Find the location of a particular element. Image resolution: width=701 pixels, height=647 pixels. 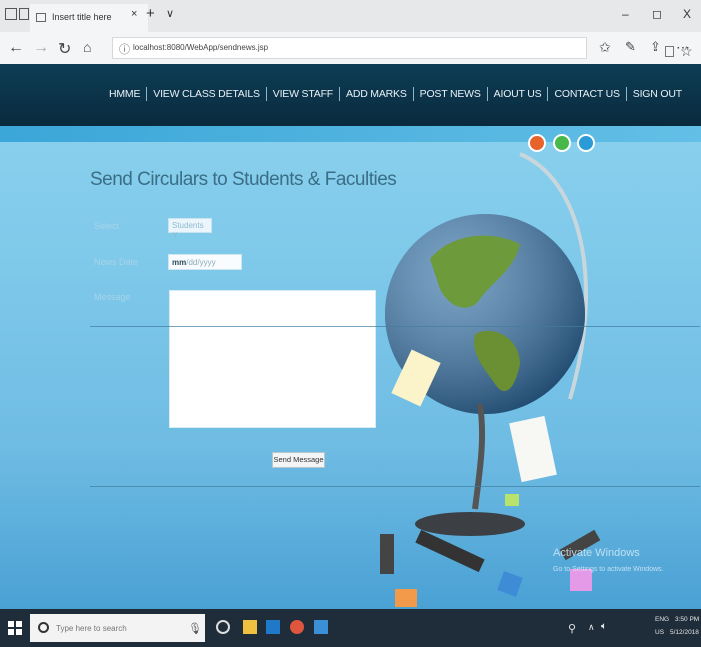

window-minimize-button: – is located at coordinates (625, 14).